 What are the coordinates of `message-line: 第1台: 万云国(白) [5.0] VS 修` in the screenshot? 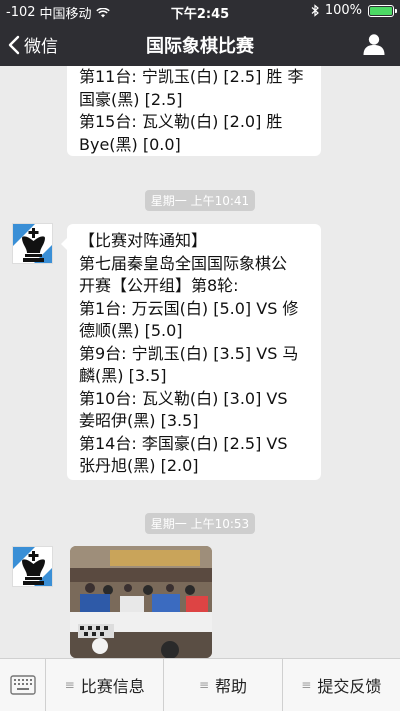 It's located at (189, 308).